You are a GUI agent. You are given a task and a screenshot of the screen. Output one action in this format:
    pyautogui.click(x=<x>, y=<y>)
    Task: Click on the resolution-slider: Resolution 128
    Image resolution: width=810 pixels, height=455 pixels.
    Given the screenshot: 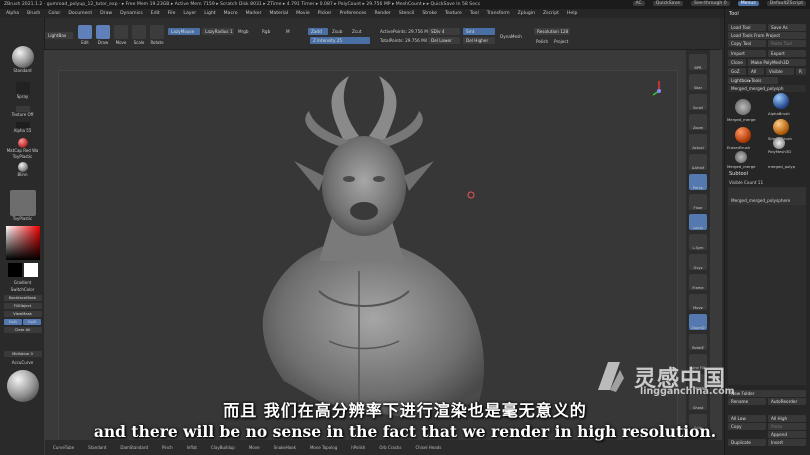 What is the action you would take?
    pyautogui.click(x=552, y=31)
    